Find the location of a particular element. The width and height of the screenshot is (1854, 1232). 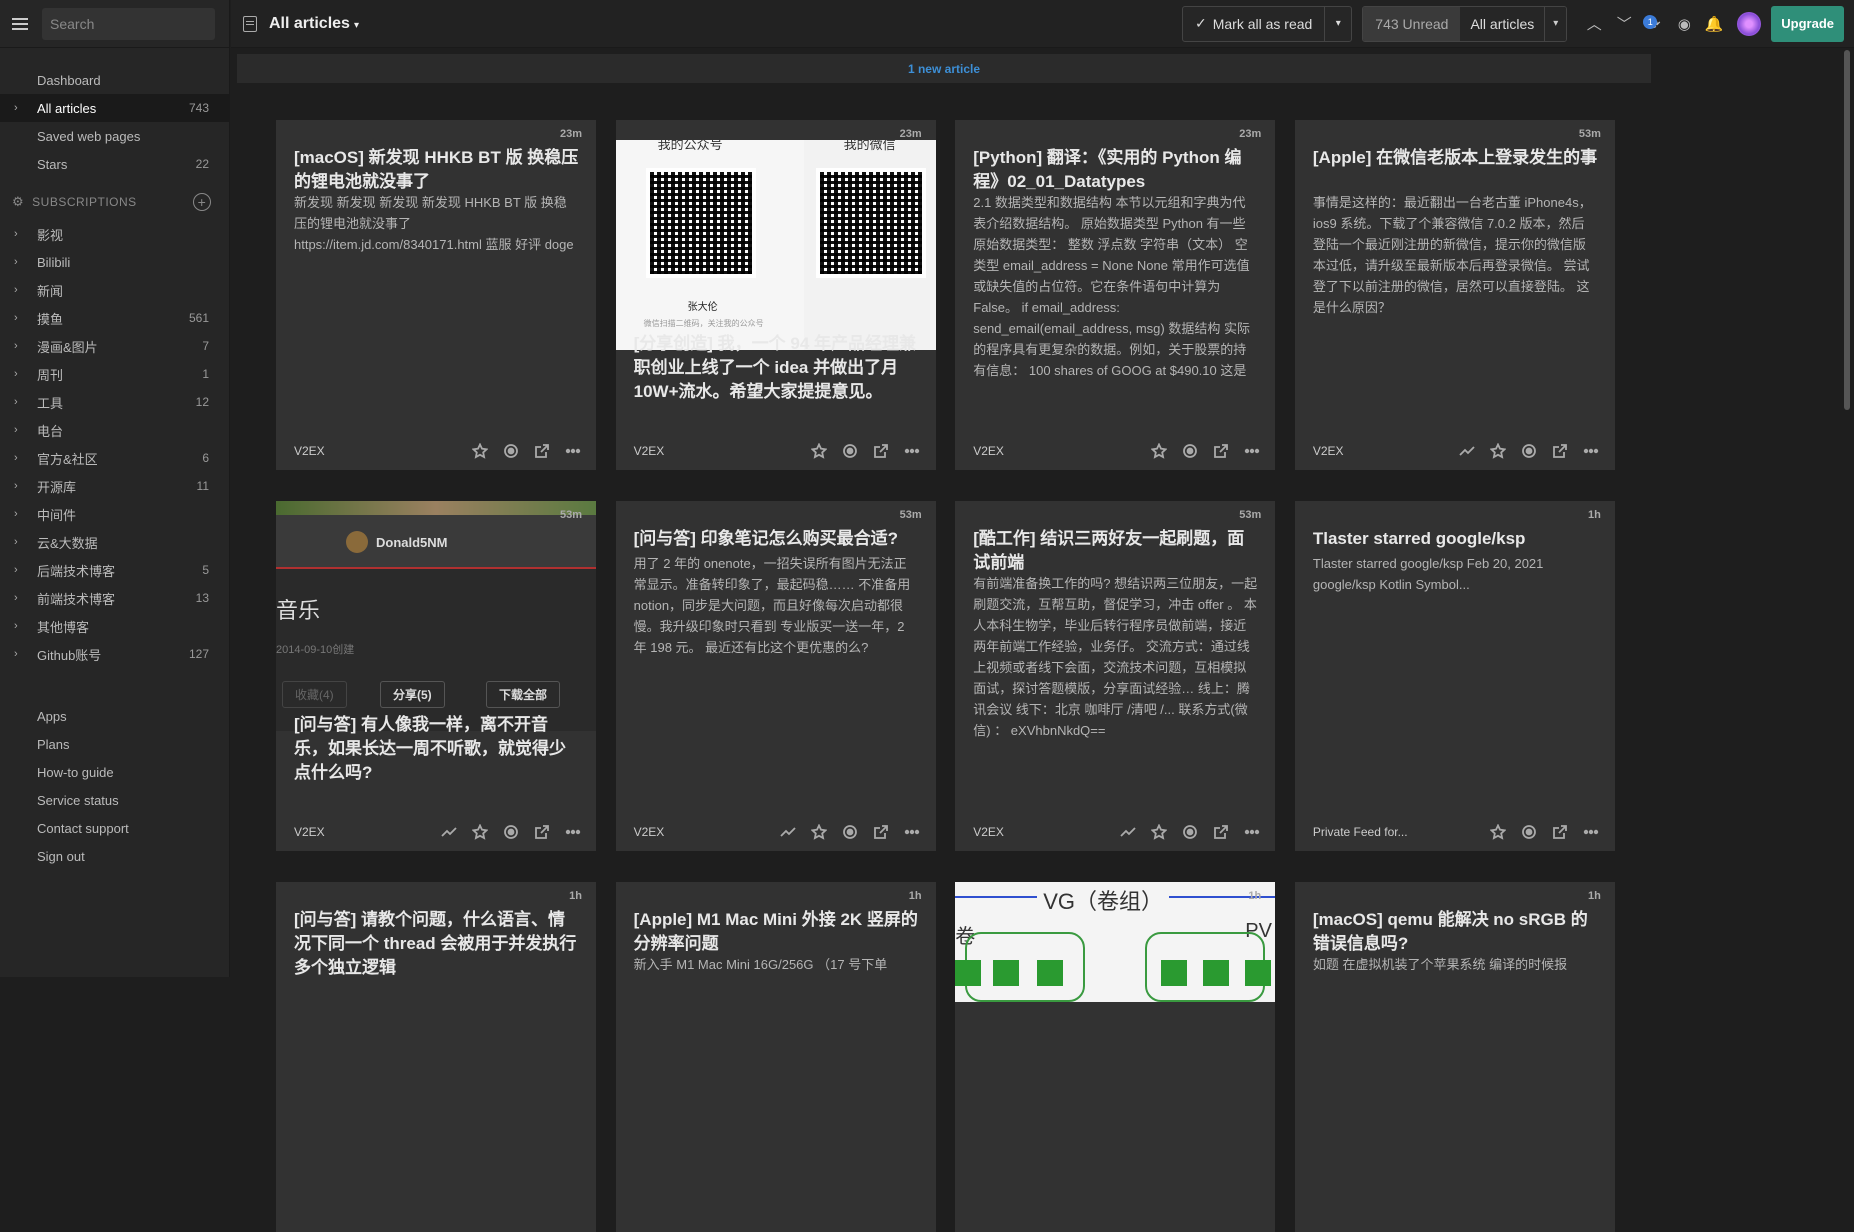

chevron-up-icon: ︿ is located at coordinates (1594, 24).